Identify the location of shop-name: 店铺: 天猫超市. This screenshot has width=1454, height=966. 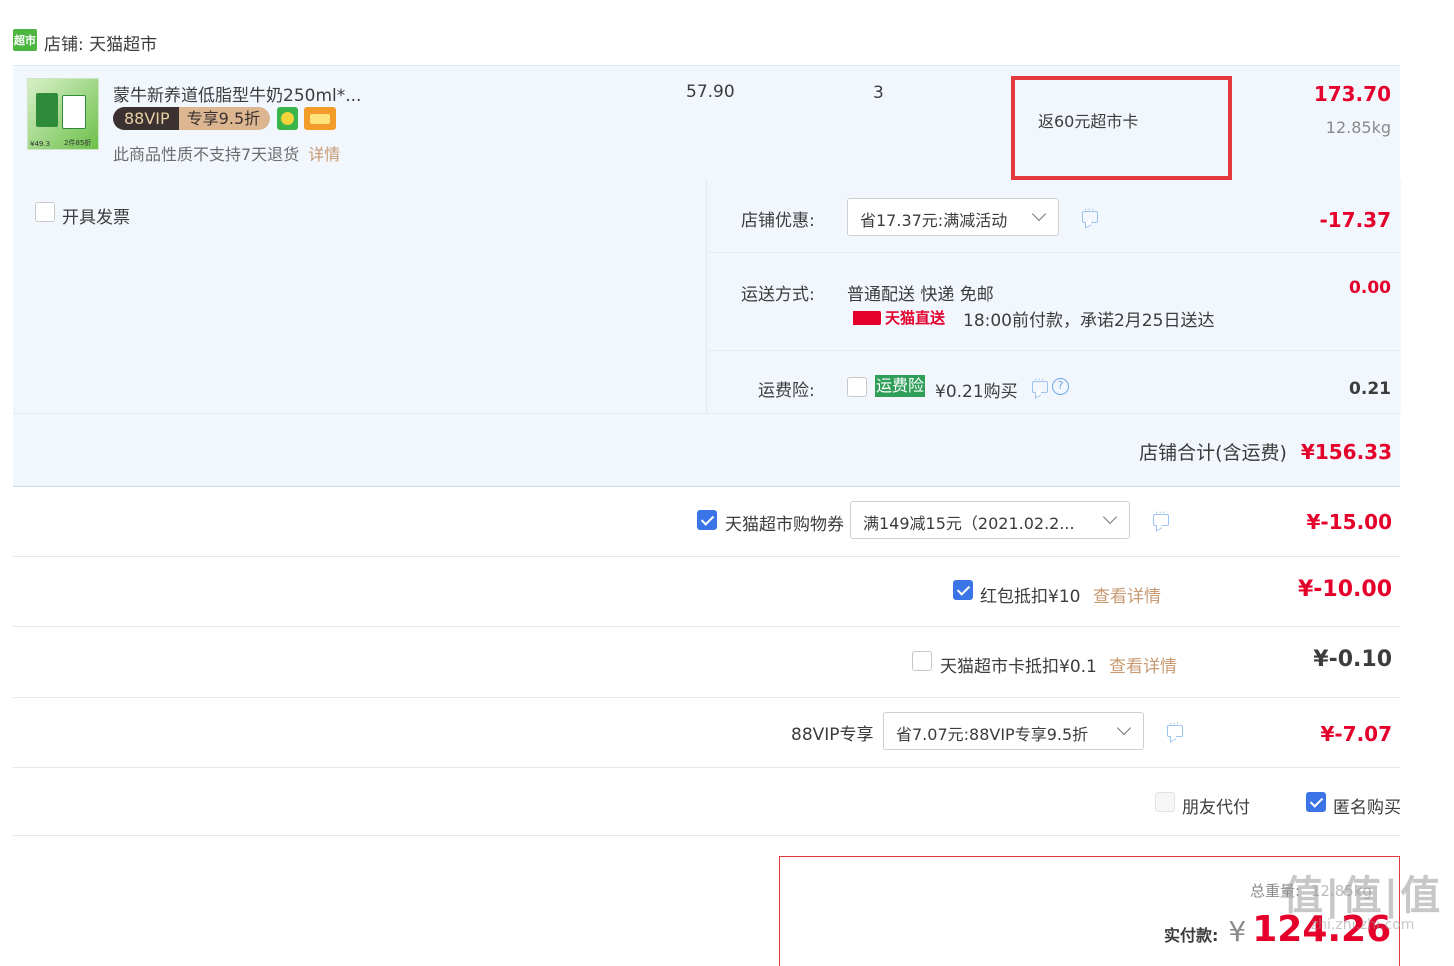
(100, 42).